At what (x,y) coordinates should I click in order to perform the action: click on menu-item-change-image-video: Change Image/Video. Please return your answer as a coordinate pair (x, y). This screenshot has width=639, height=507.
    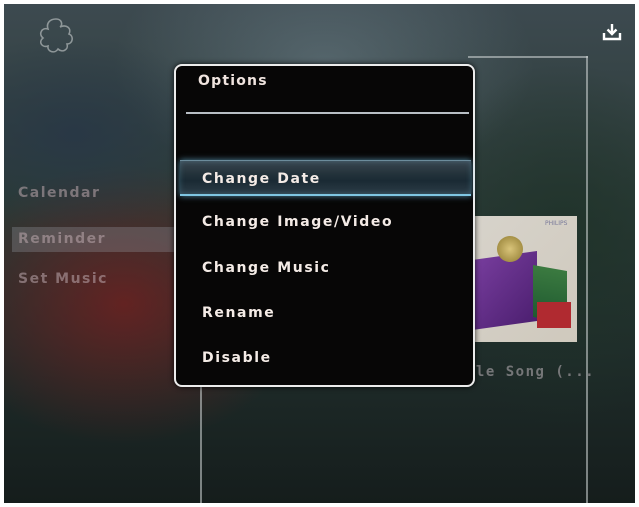
    Looking at the image, I should click on (325, 222).